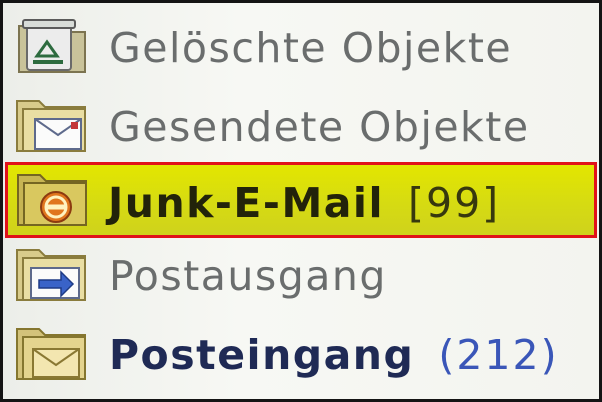 This screenshot has height=402, width=602. Describe the element at coordinates (52, 46) in the screenshot. I see `trash-folder-icon` at that location.